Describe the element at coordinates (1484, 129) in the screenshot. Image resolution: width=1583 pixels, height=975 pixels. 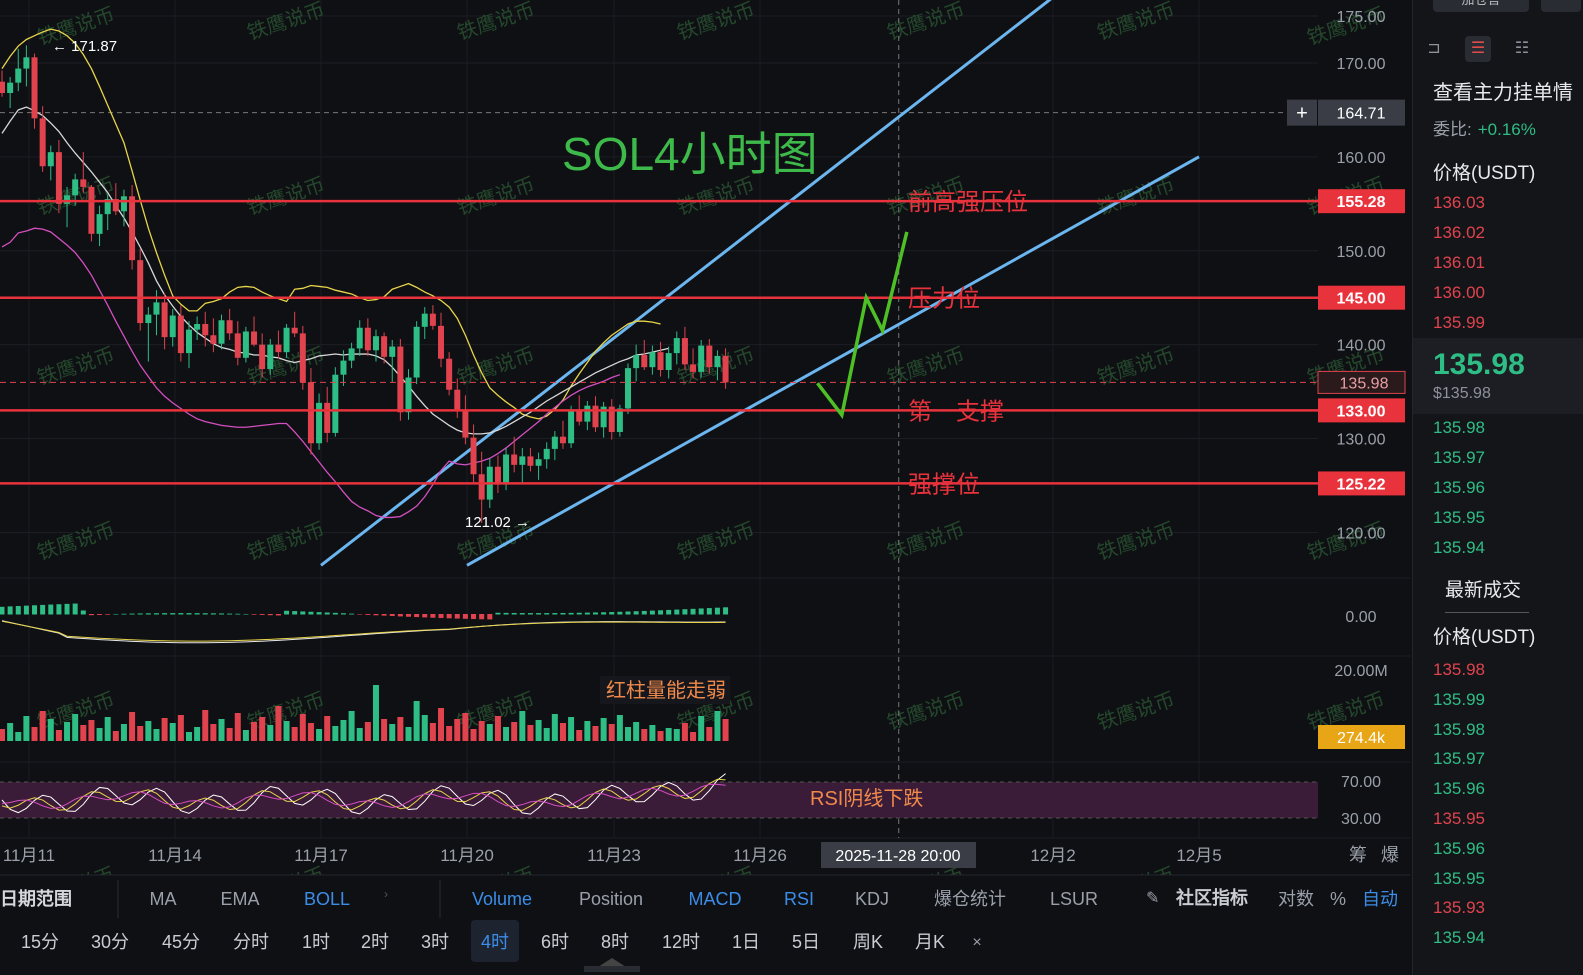
I see `bid-ask-ratio: 委比: +0.16%` at that location.